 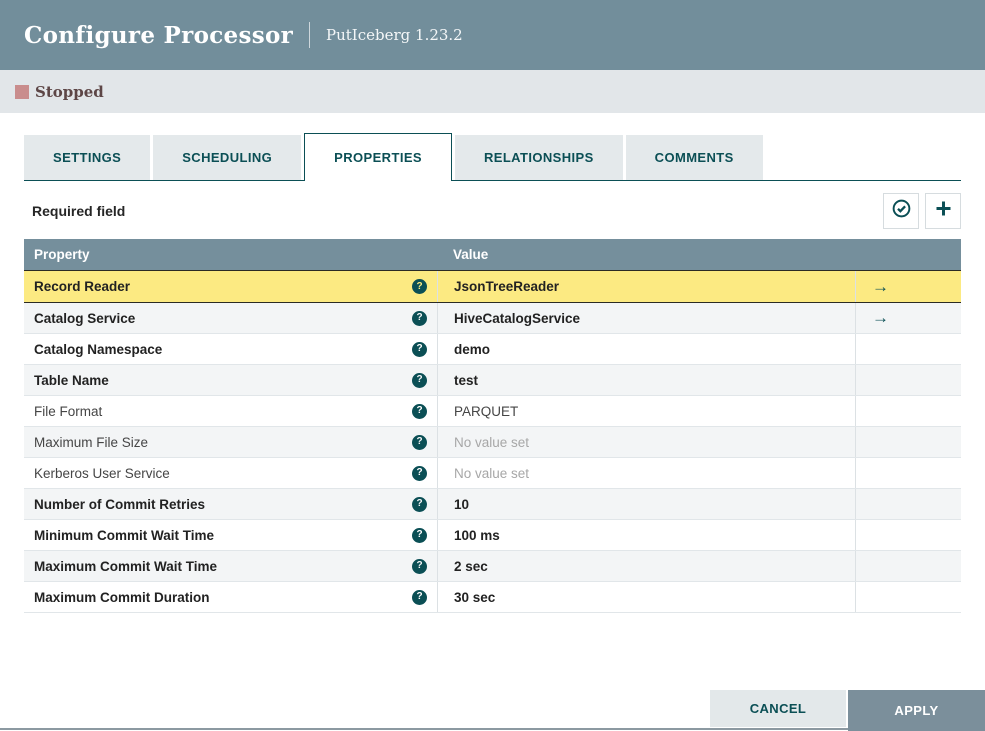 What do you see at coordinates (68, 411) in the screenshot?
I see `property-name: File Format` at bounding box center [68, 411].